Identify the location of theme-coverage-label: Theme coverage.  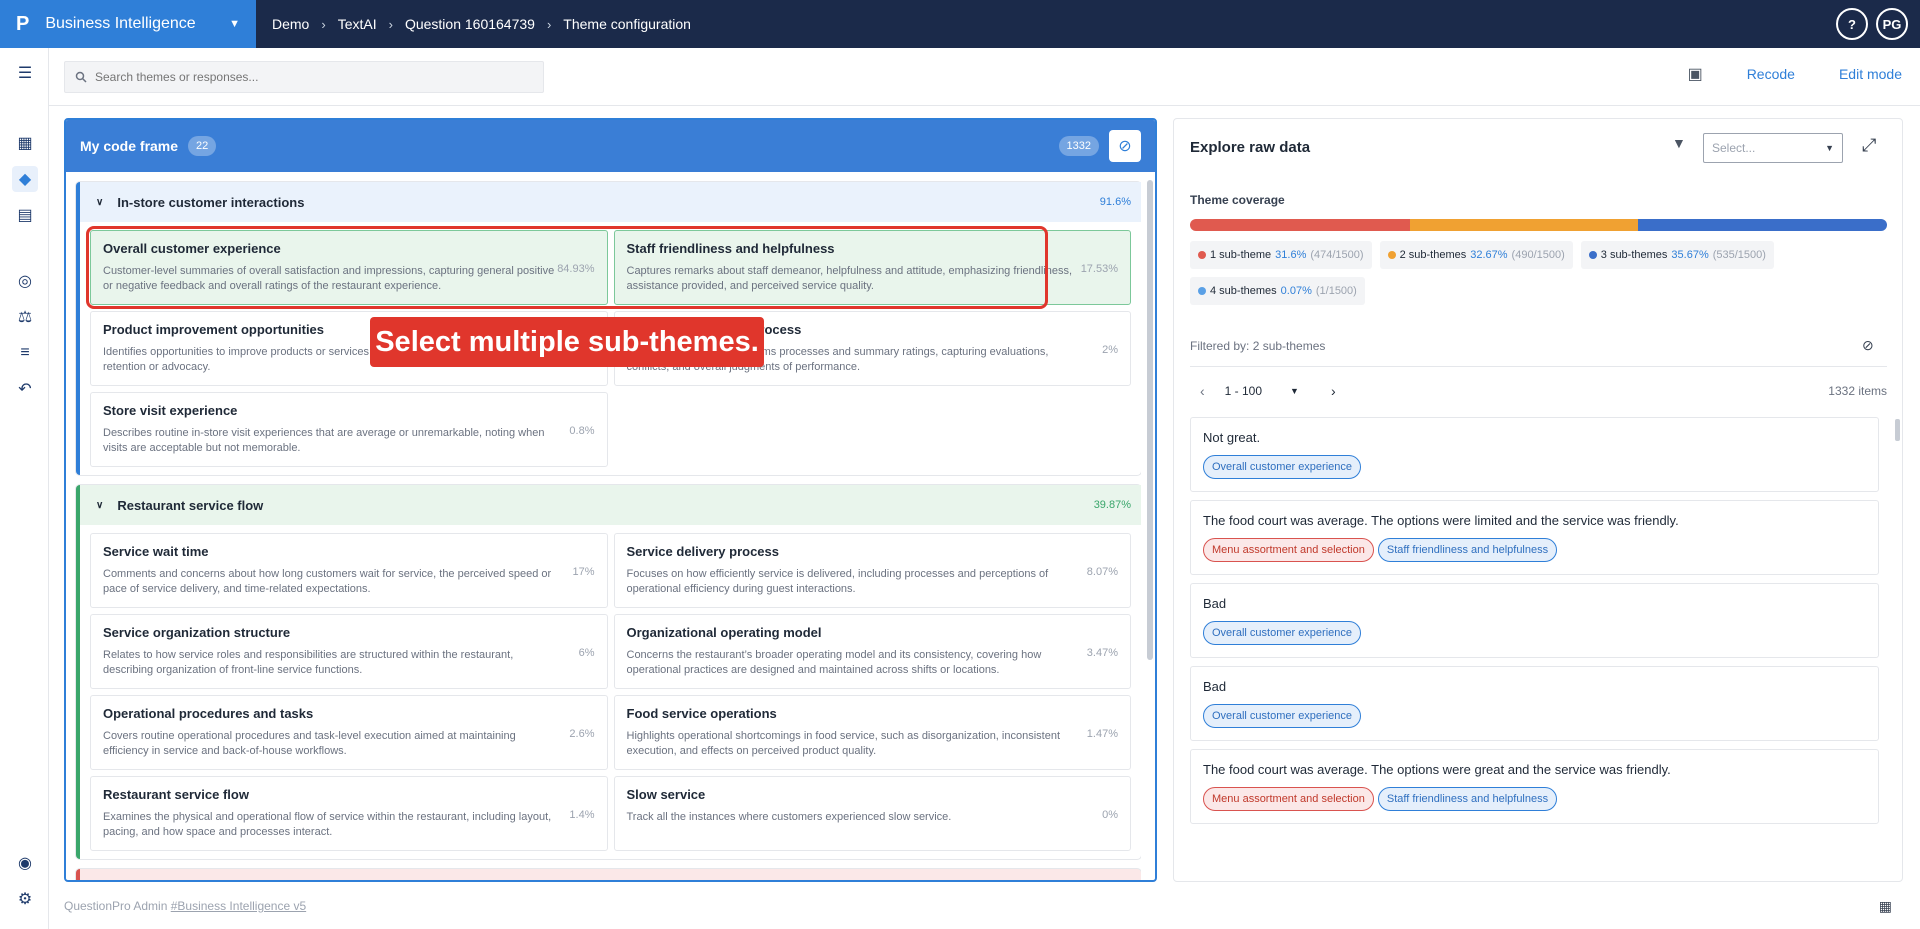
(1237, 200).